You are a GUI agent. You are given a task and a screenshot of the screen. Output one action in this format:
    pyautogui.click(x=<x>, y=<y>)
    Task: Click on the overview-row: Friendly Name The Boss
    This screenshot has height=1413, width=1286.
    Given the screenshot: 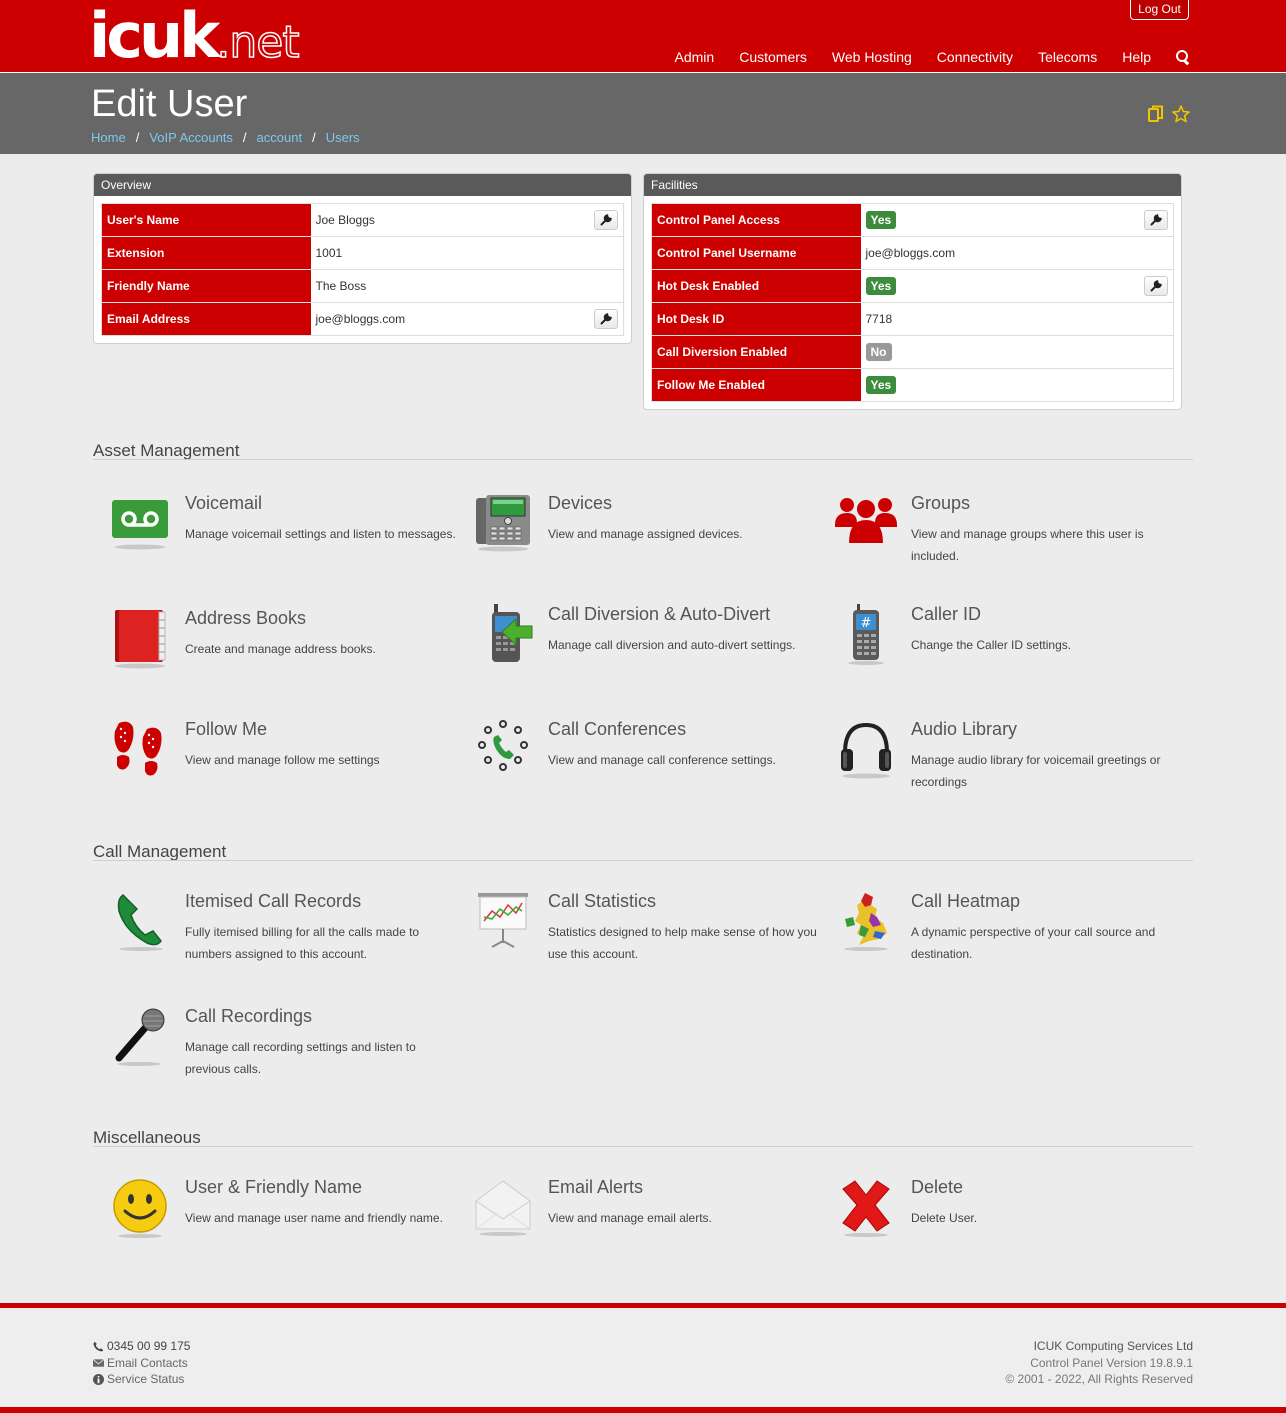 What is the action you would take?
    pyautogui.click(x=362, y=286)
    